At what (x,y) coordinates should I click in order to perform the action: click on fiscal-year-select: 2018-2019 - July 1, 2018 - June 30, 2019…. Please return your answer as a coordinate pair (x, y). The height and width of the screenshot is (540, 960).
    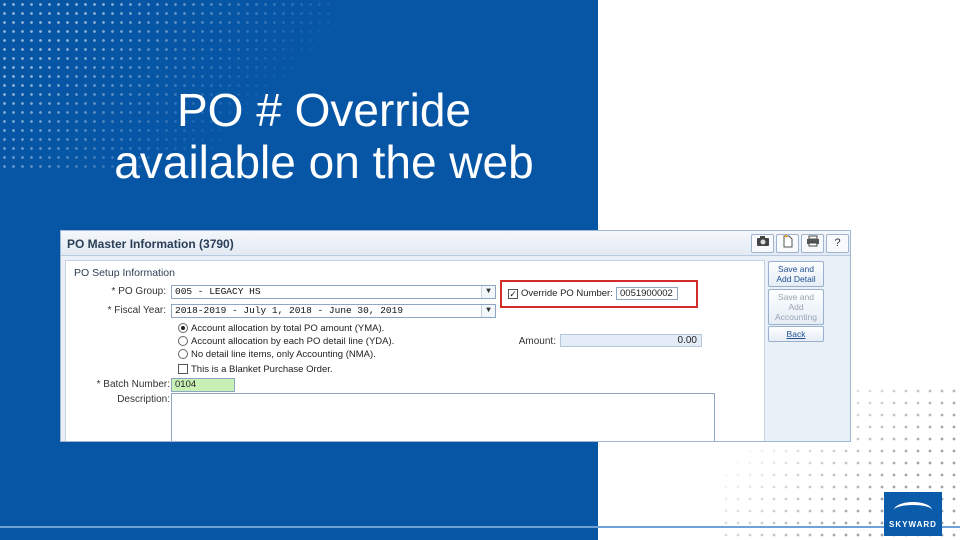
    Looking at the image, I should click on (333, 311).